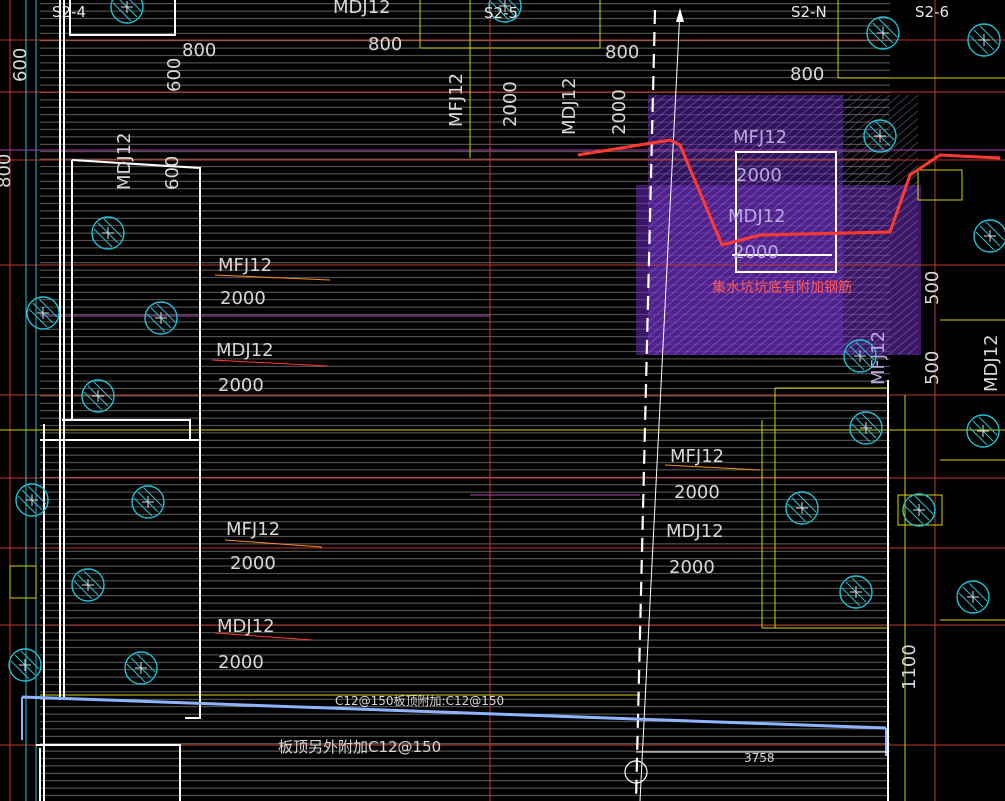 This screenshot has width=1005, height=801. I want to click on dimension-3758: 3758, so click(759, 758).